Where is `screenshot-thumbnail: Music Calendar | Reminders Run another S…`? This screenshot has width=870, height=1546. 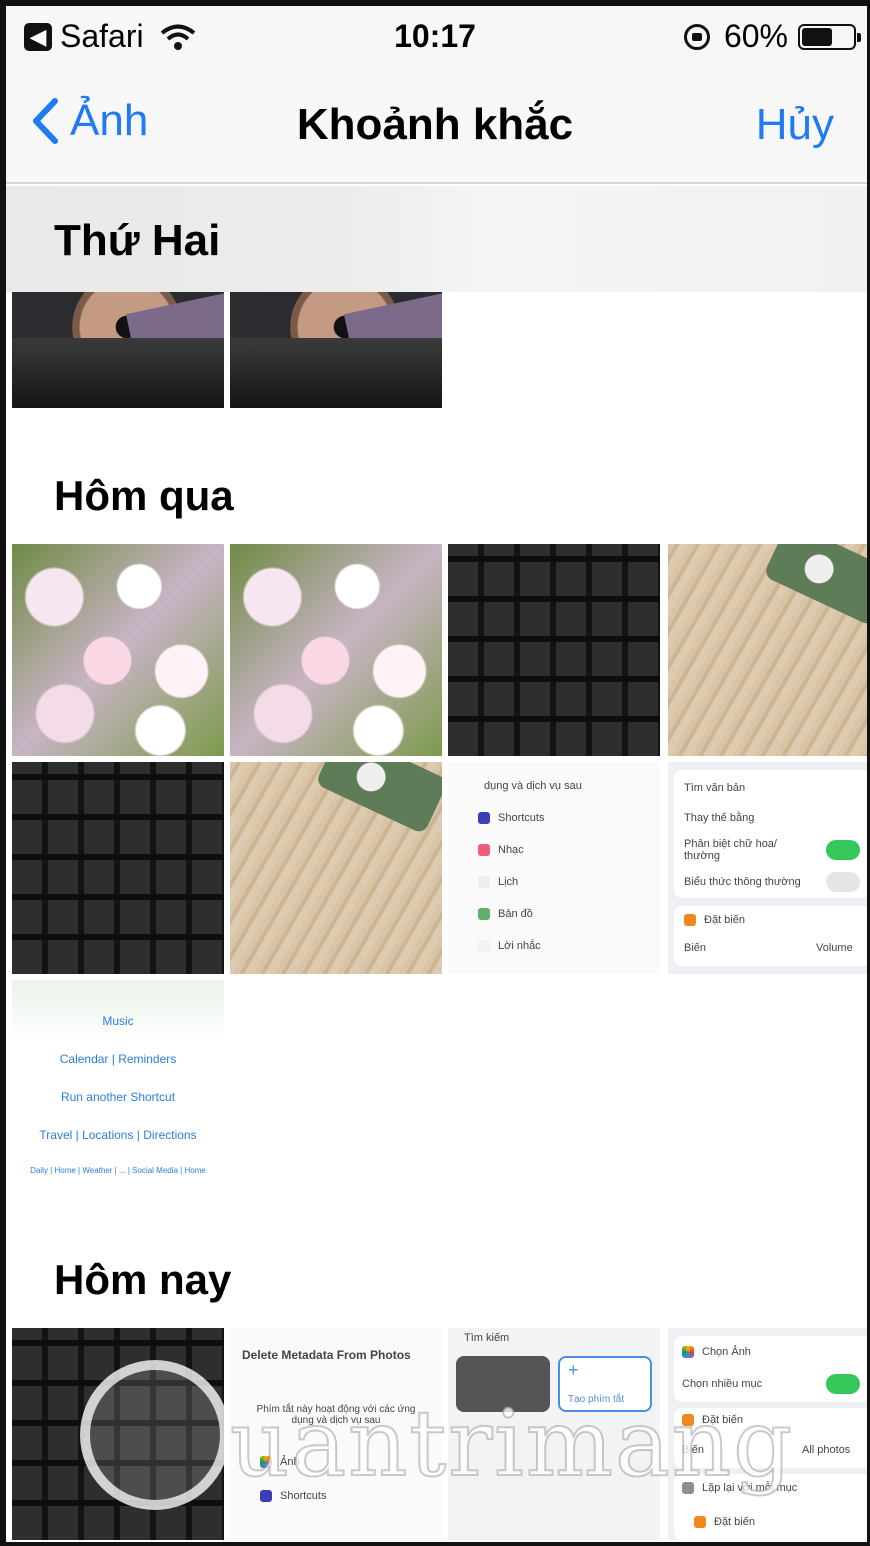
screenshot-thumbnail: Music Calendar | Reminders Run another S… is located at coordinates (118, 1086).